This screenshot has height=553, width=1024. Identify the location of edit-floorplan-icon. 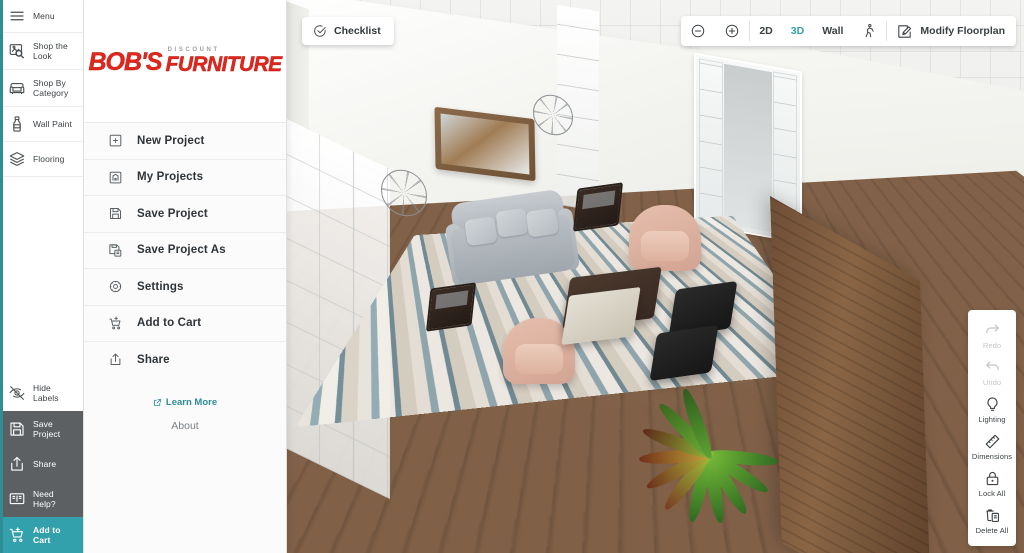
(904, 31).